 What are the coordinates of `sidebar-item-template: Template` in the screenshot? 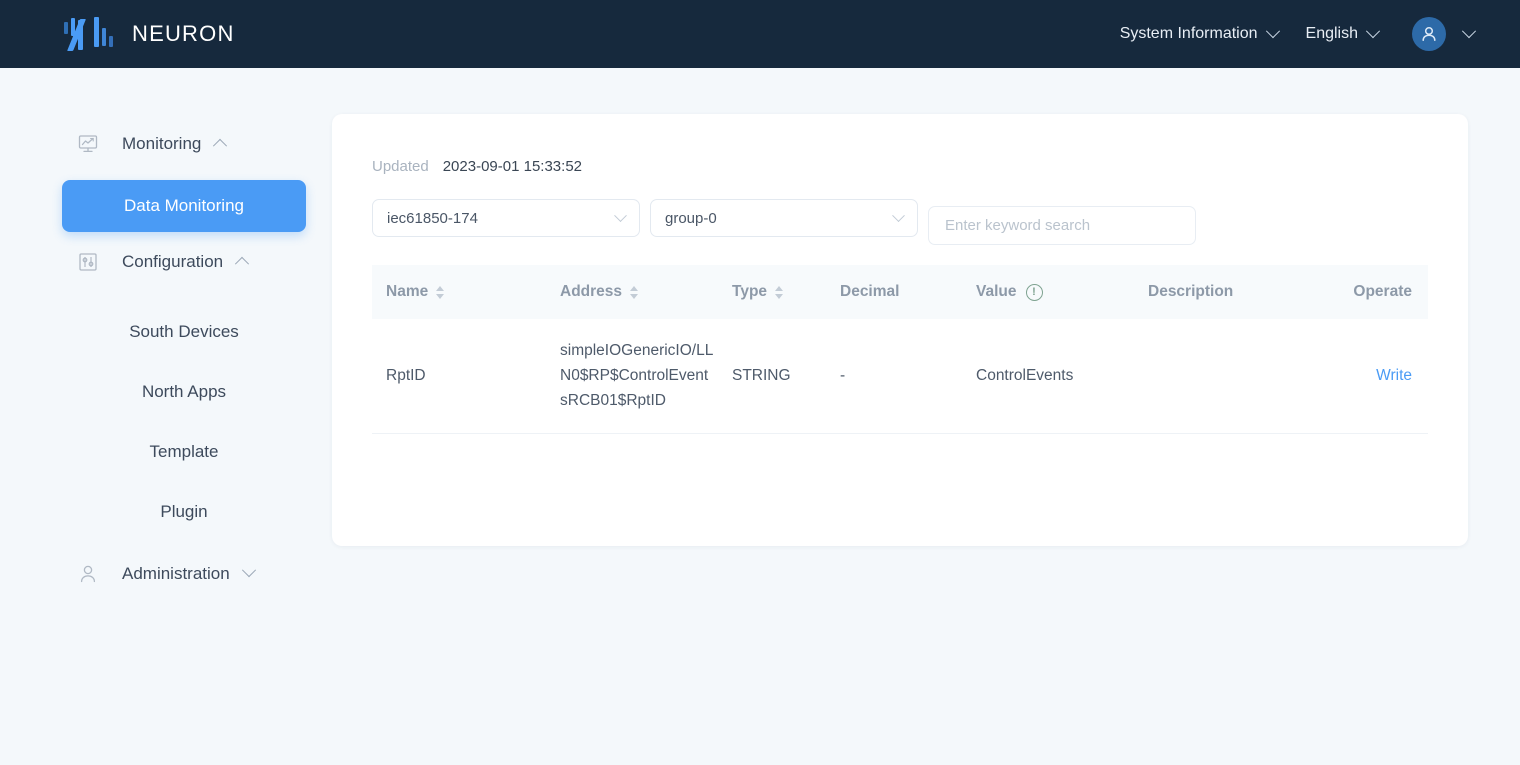 It's located at (184, 452).